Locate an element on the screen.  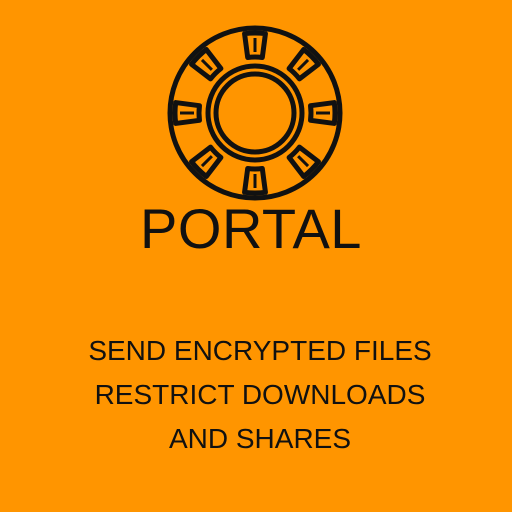
outer-ring is located at coordinates (255, 113).